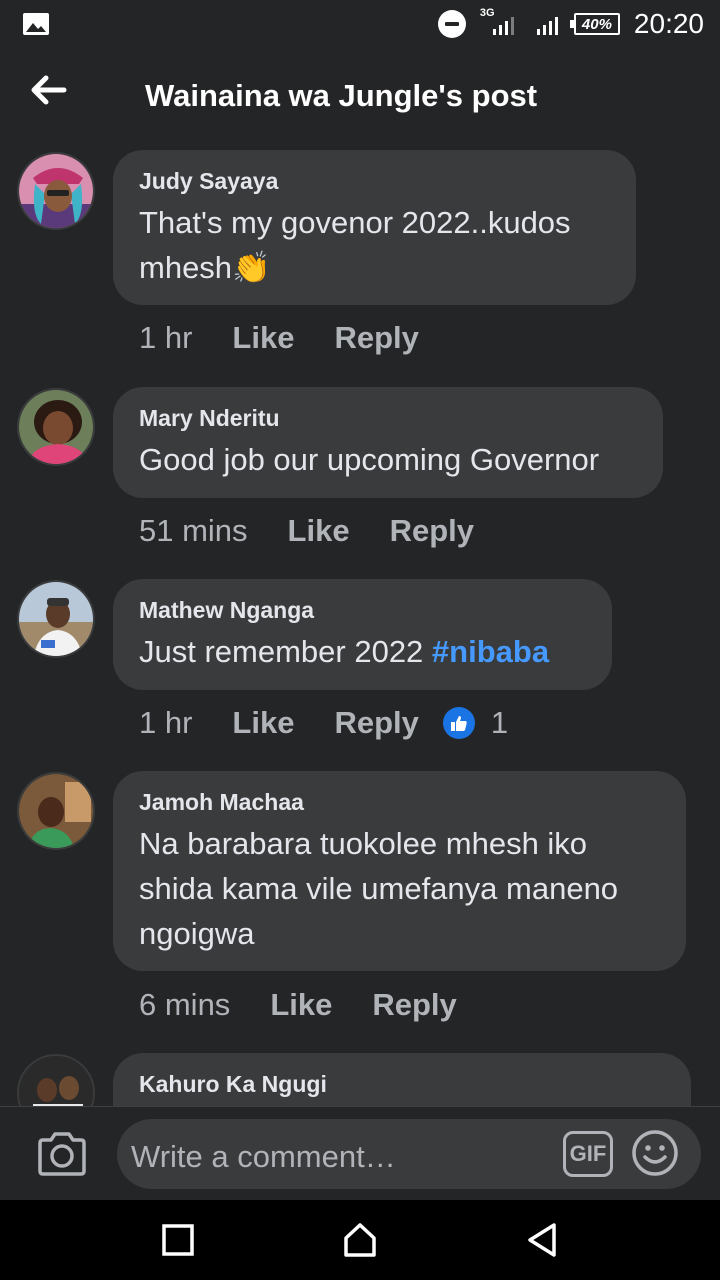 This screenshot has height=1280, width=720. I want to click on comment-bubble: Mathew Nganga Just remember 2022 #nibaba, so click(362, 634).